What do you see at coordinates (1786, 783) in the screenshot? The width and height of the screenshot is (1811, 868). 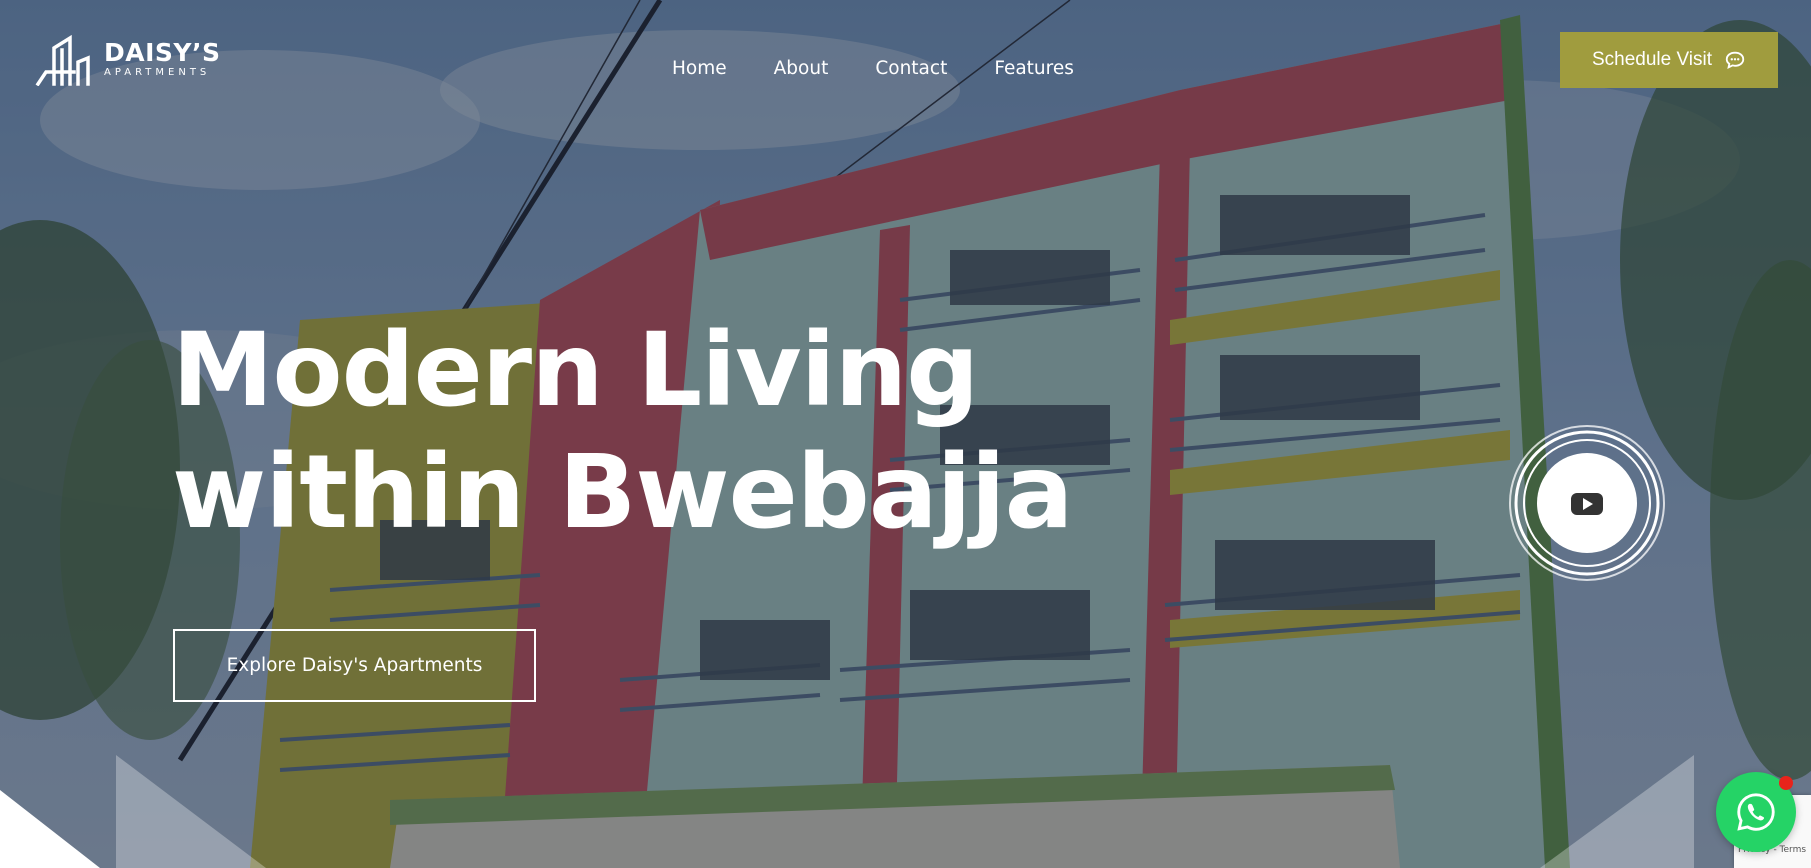 I see `notification-dot` at bounding box center [1786, 783].